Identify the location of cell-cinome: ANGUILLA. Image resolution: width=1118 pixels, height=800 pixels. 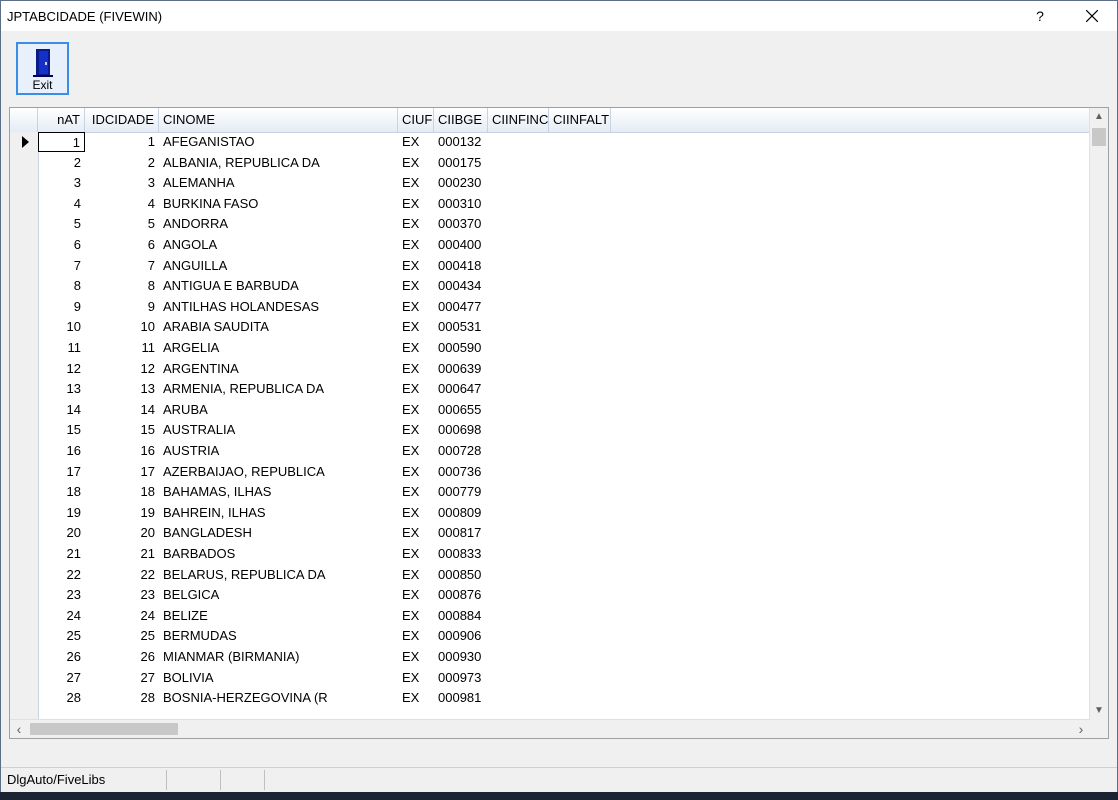
(278, 266).